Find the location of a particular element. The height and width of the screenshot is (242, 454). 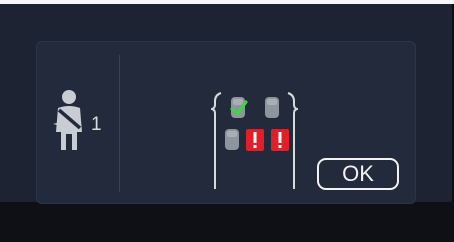

occupant-count: 1 is located at coordinates (96, 124).